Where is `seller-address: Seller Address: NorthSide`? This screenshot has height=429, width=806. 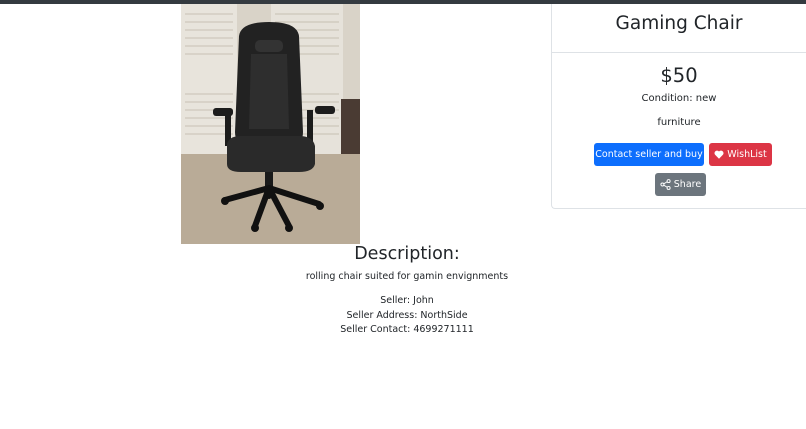
seller-address: Seller Address: NorthSide is located at coordinates (407, 315).